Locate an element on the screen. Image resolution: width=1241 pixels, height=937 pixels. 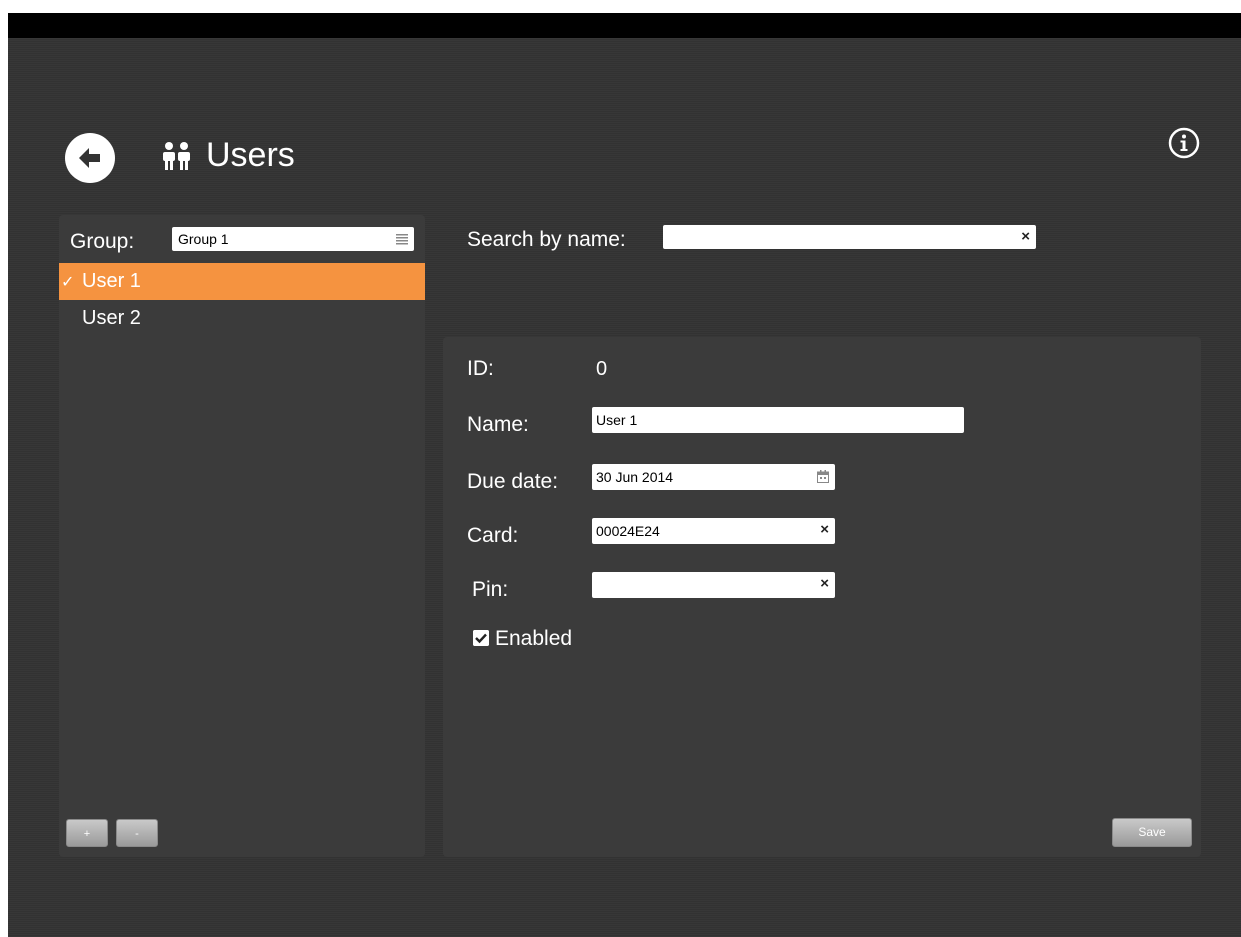
due-date-value: 30 Jun 2014 is located at coordinates (635, 477).